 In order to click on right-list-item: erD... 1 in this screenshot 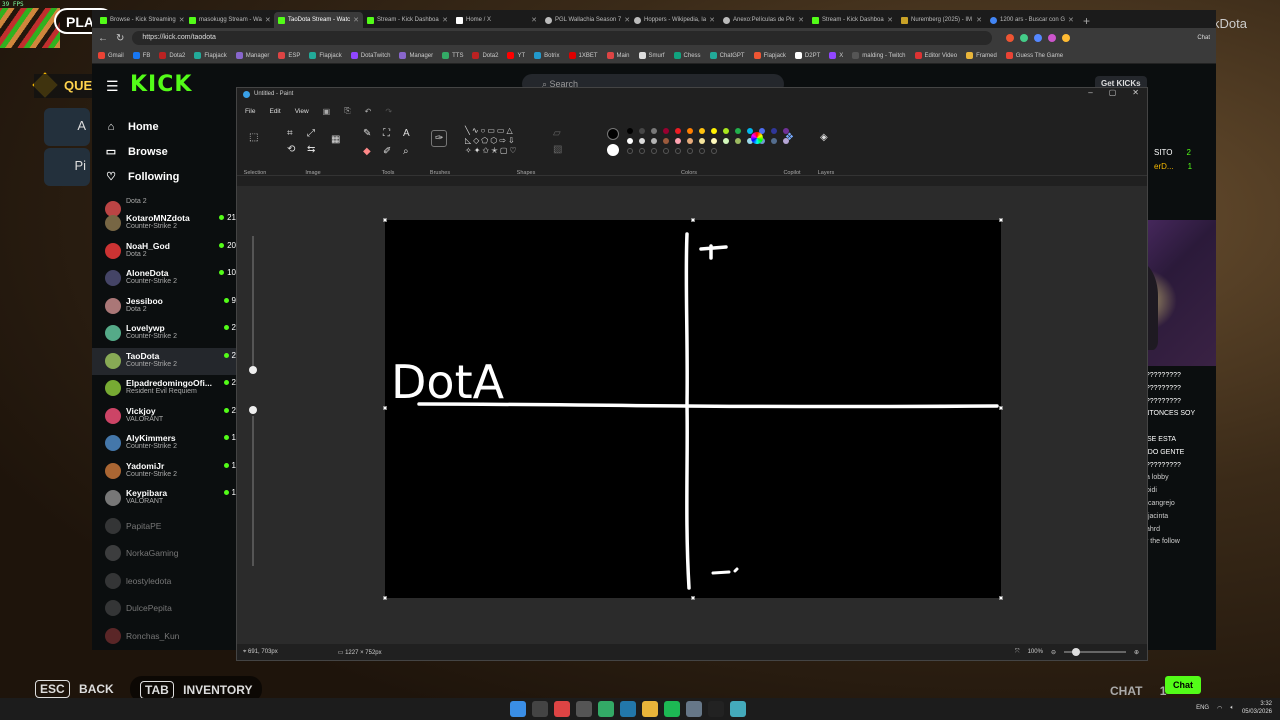, I will do `click(1173, 167)`.